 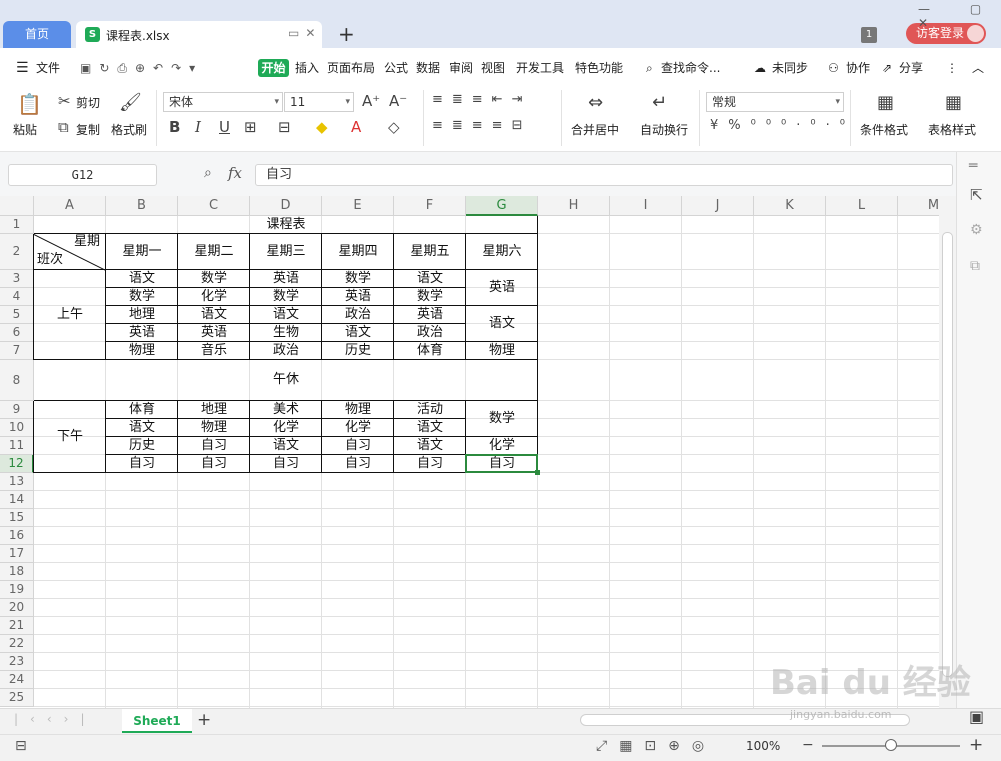 I want to click on afternoon-label: 下午, so click(x=70, y=437).